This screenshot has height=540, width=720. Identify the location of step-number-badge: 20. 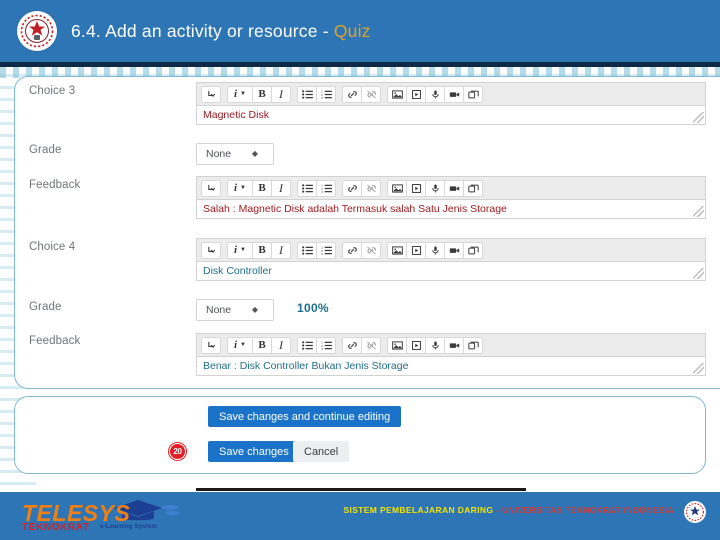
(177, 451).